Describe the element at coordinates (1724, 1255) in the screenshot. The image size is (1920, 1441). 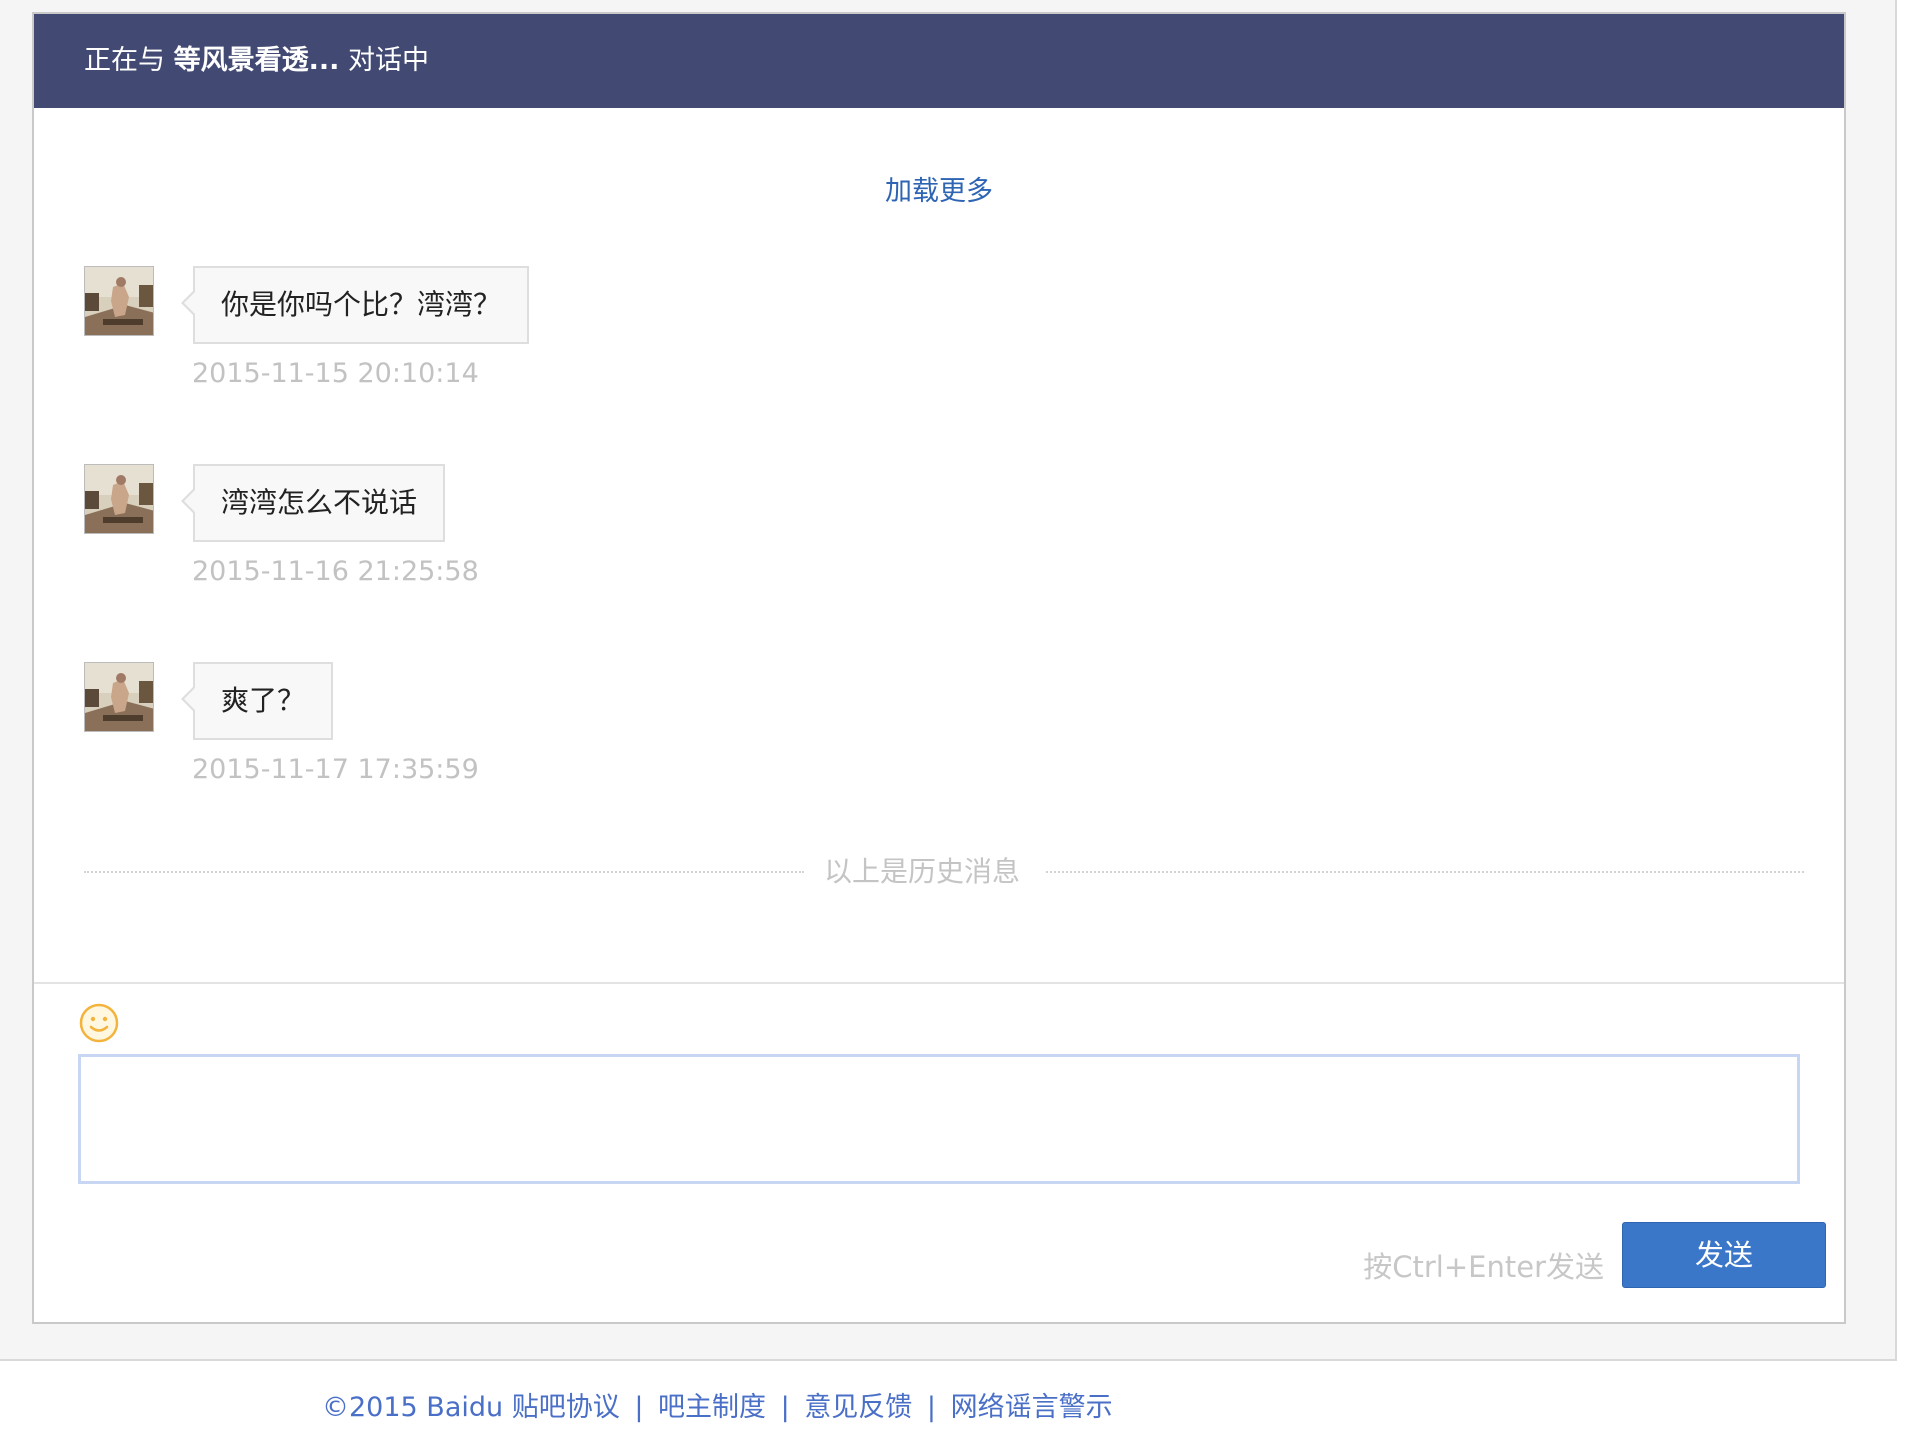
I see `send-button: 发送` at that location.